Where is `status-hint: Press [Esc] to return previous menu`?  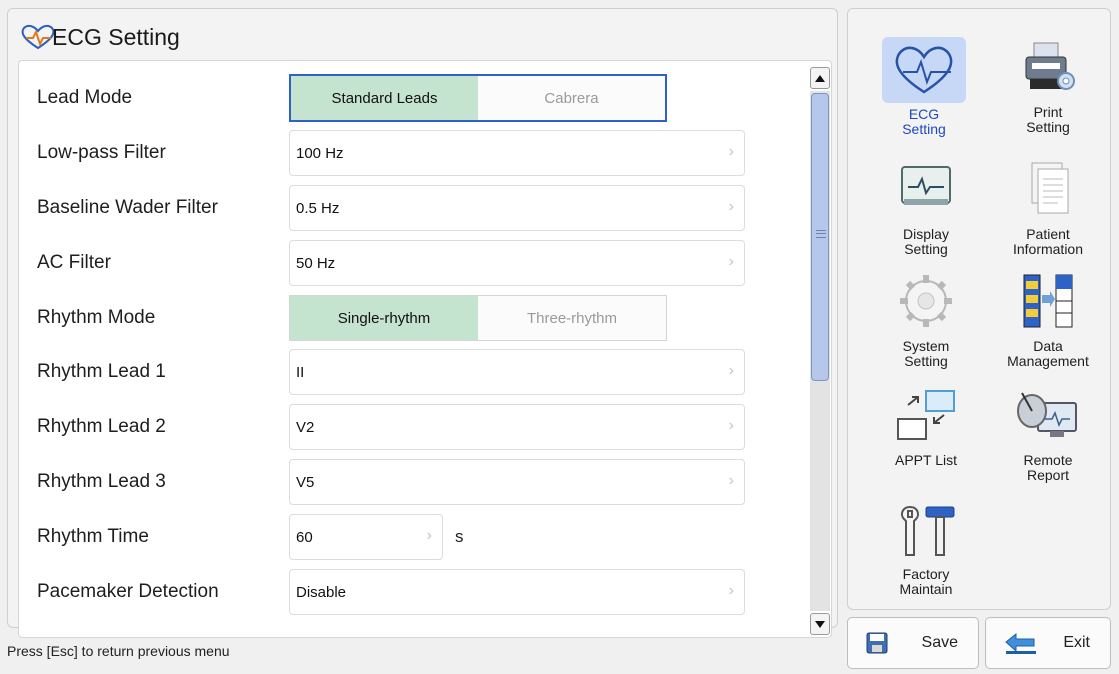
status-hint: Press [Esc] to return previous menu is located at coordinates (118, 651).